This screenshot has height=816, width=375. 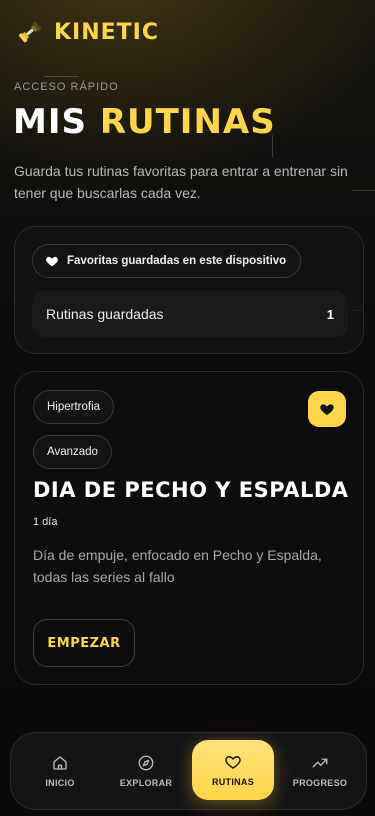 I want to click on nav-item-explorar: EXPLORAR, so click(x=146, y=771).